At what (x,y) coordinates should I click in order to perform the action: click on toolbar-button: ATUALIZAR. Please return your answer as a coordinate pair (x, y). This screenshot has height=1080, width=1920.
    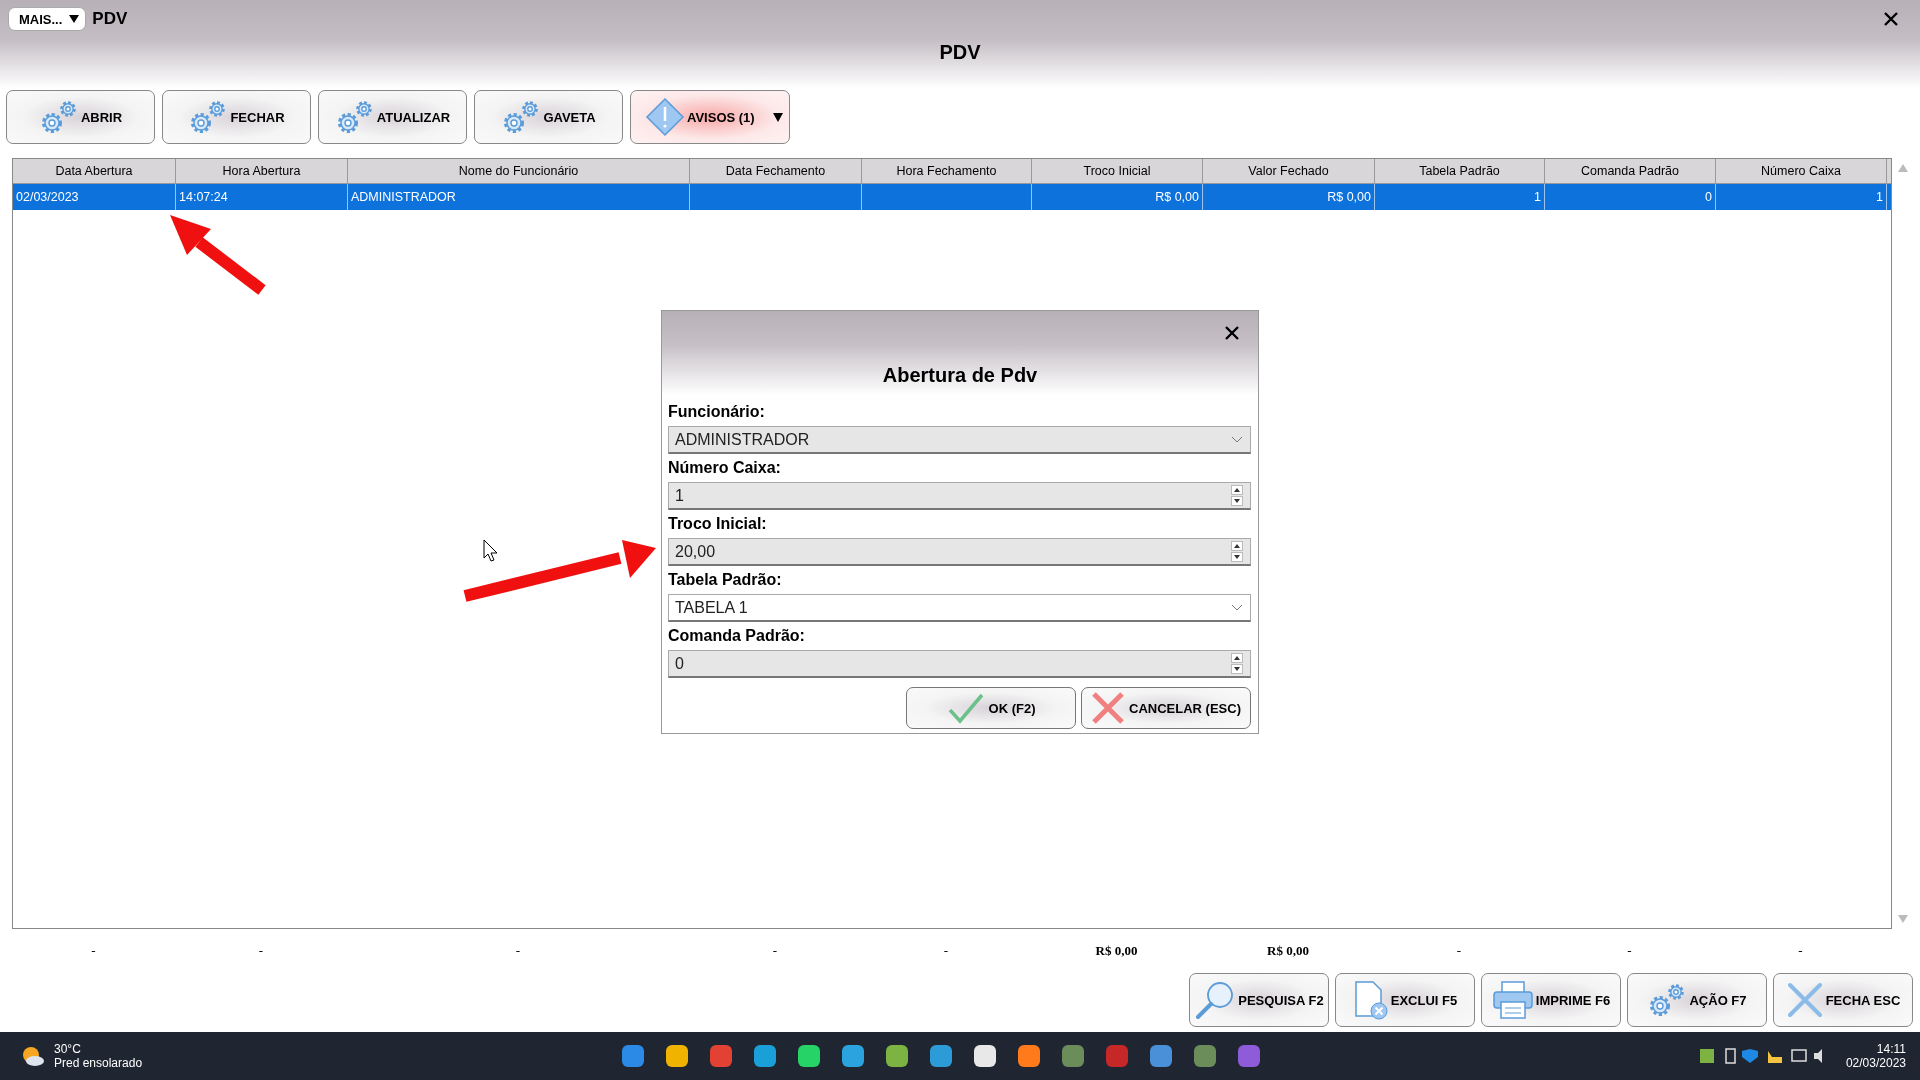
    Looking at the image, I should click on (392, 117).